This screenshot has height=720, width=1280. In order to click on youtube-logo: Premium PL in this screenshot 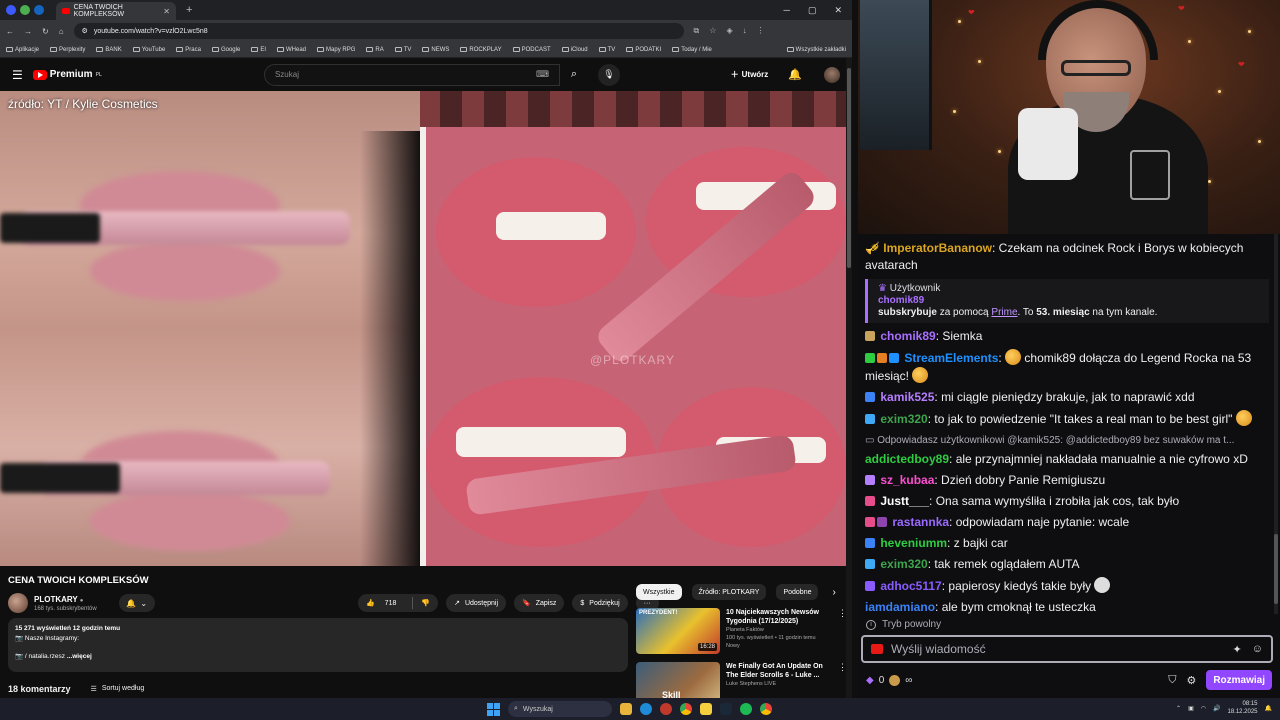, I will do `click(67, 74)`.